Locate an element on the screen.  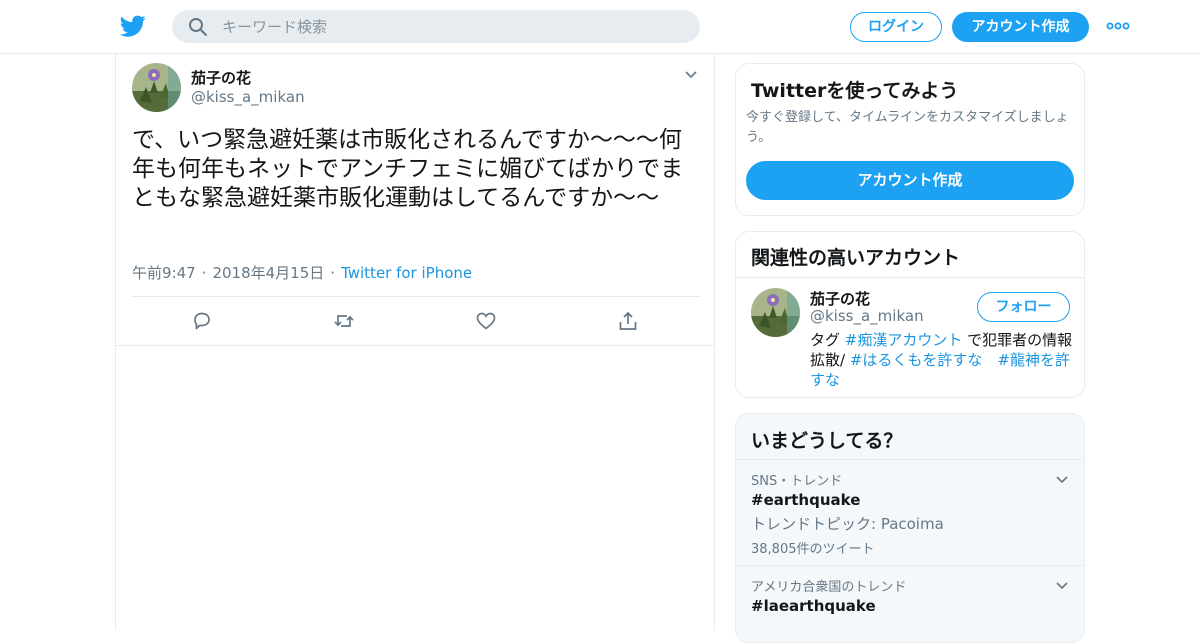
reply-icon is located at coordinates (202, 321).